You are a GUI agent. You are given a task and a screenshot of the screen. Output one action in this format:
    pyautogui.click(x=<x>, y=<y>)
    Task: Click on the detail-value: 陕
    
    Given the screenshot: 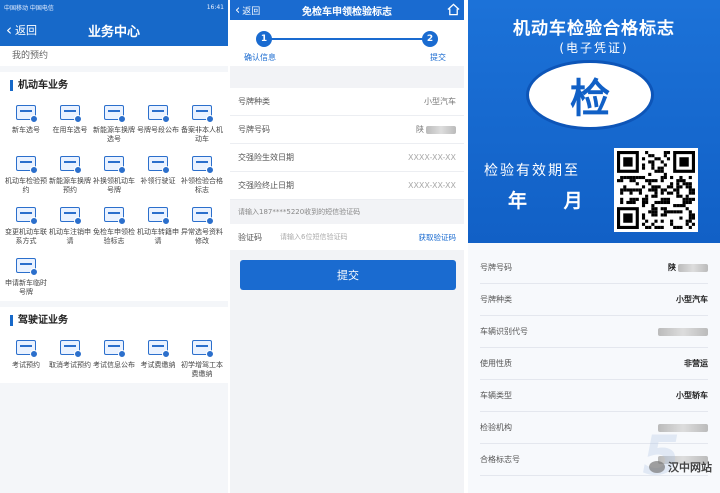 What is the action you would take?
    pyautogui.click(x=688, y=267)
    